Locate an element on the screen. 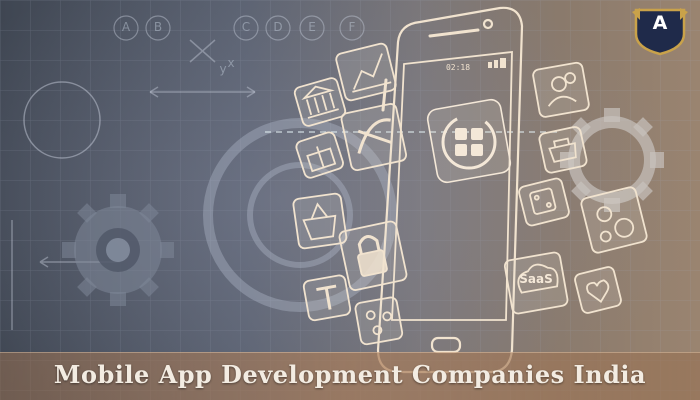 This screenshot has height=400, width=700. grid-letter: F is located at coordinates (352, 27).